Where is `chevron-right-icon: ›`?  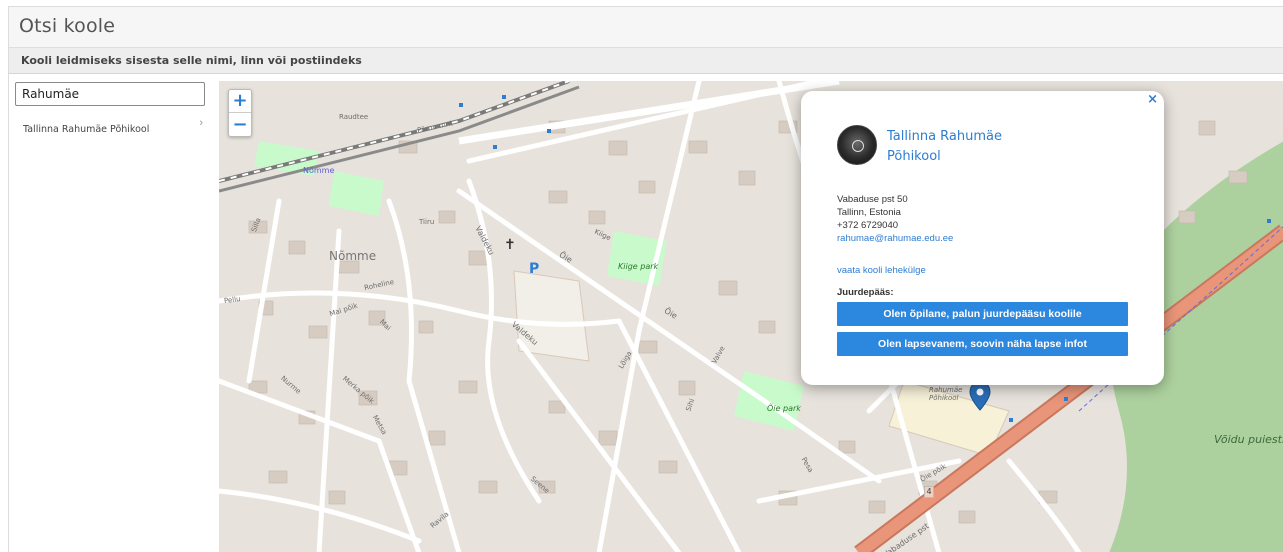
chevron-right-icon: › is located at coordinates (201, 123).